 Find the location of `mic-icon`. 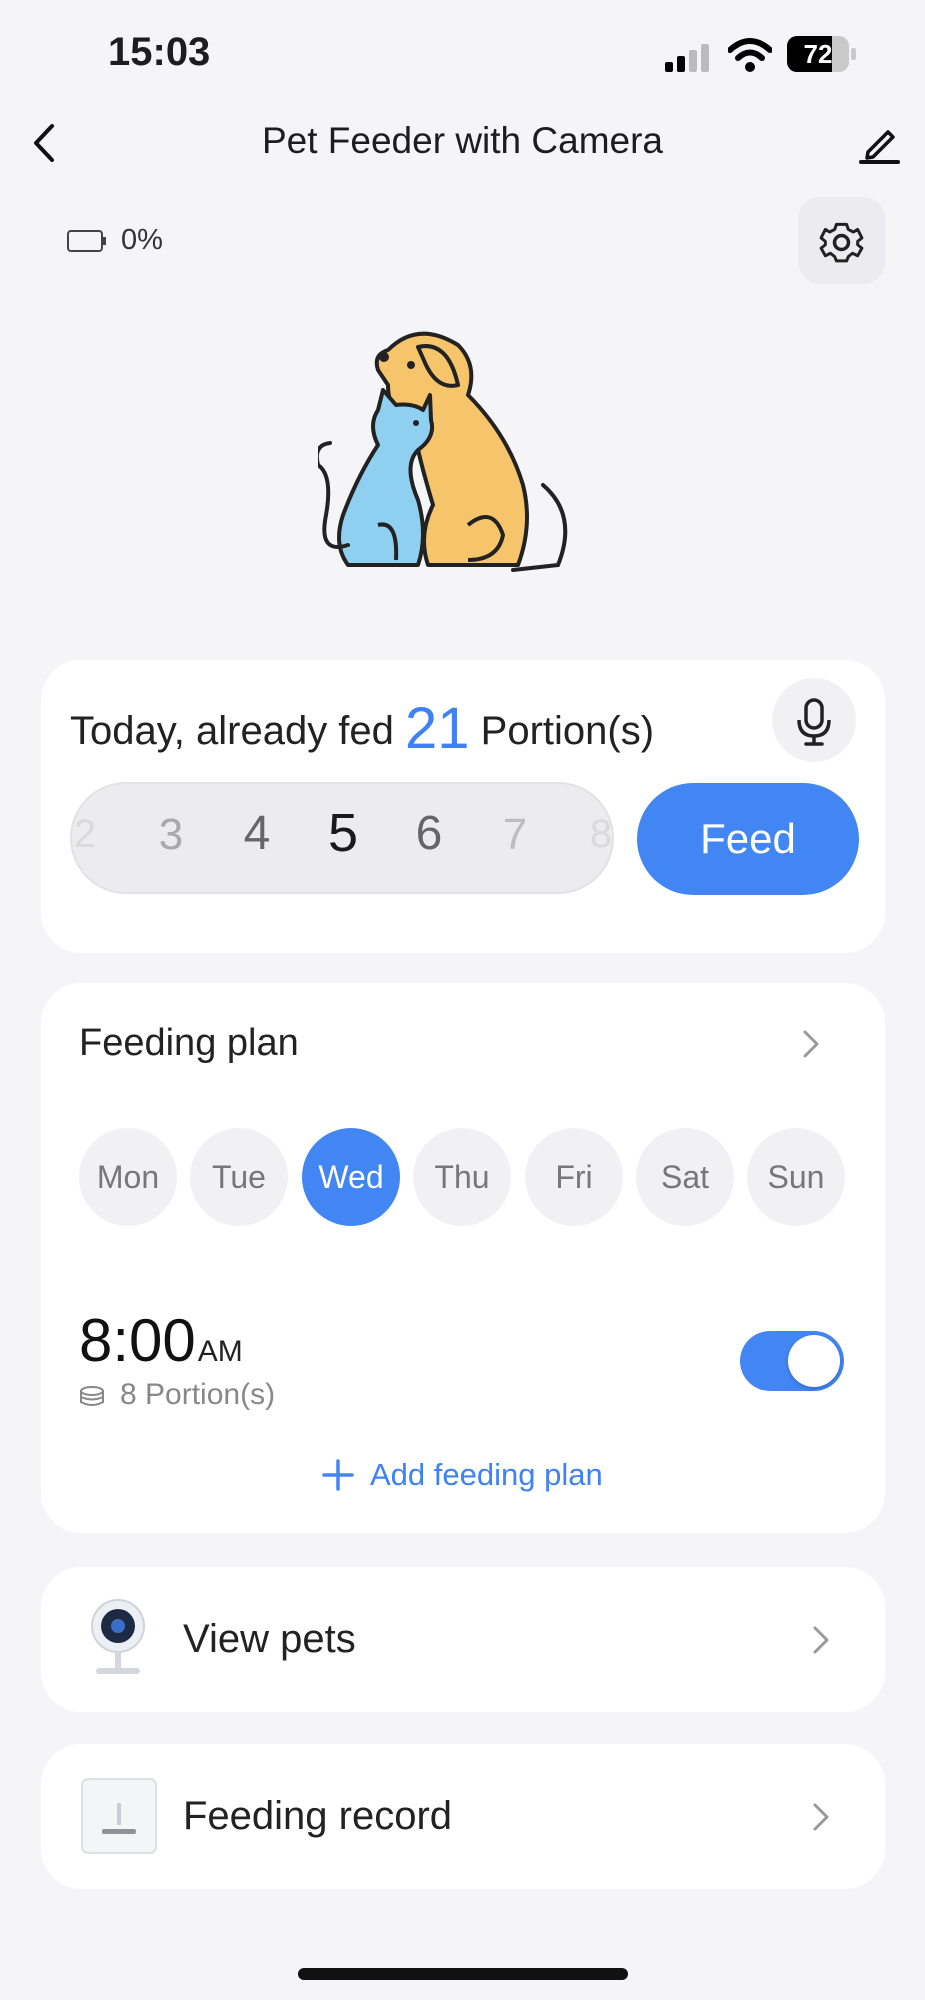

mic-icon is located at coordinates (814, 722).